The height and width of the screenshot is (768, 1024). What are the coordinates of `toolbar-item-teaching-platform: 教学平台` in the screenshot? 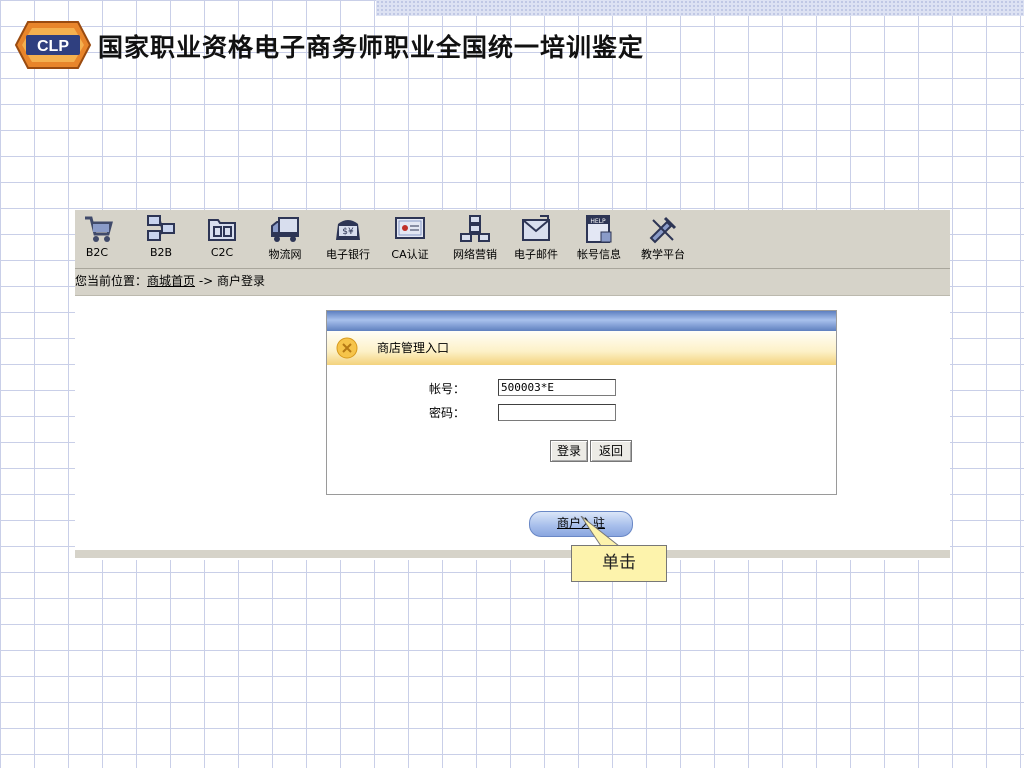 It's located at (663, 240).